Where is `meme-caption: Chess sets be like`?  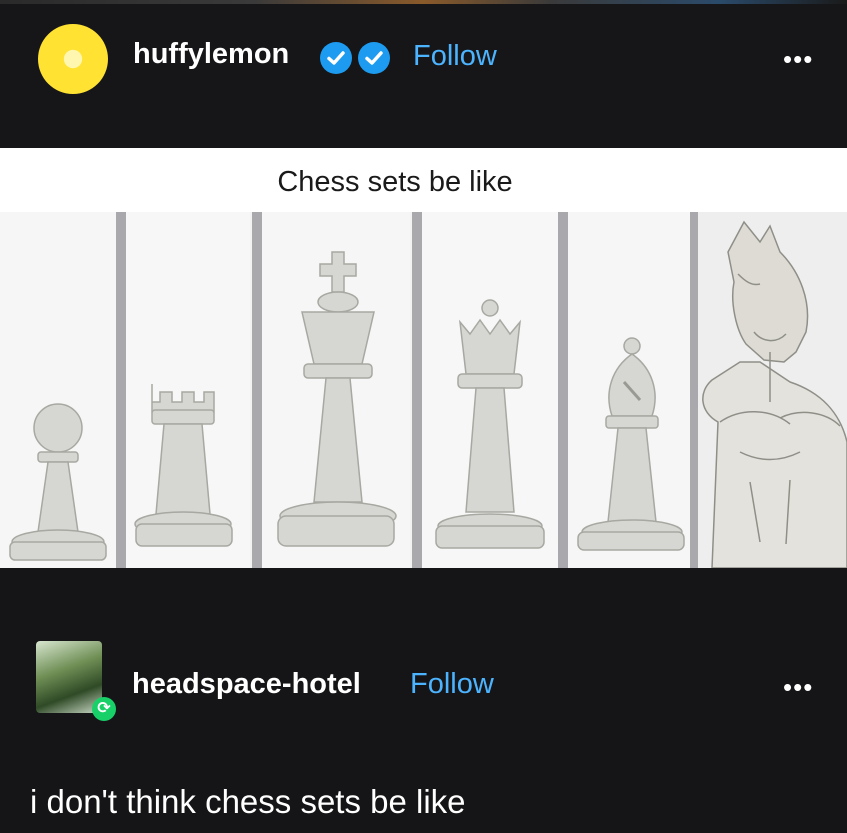
meme-caption: Chess sets be like is located at coordinates (395, 182).